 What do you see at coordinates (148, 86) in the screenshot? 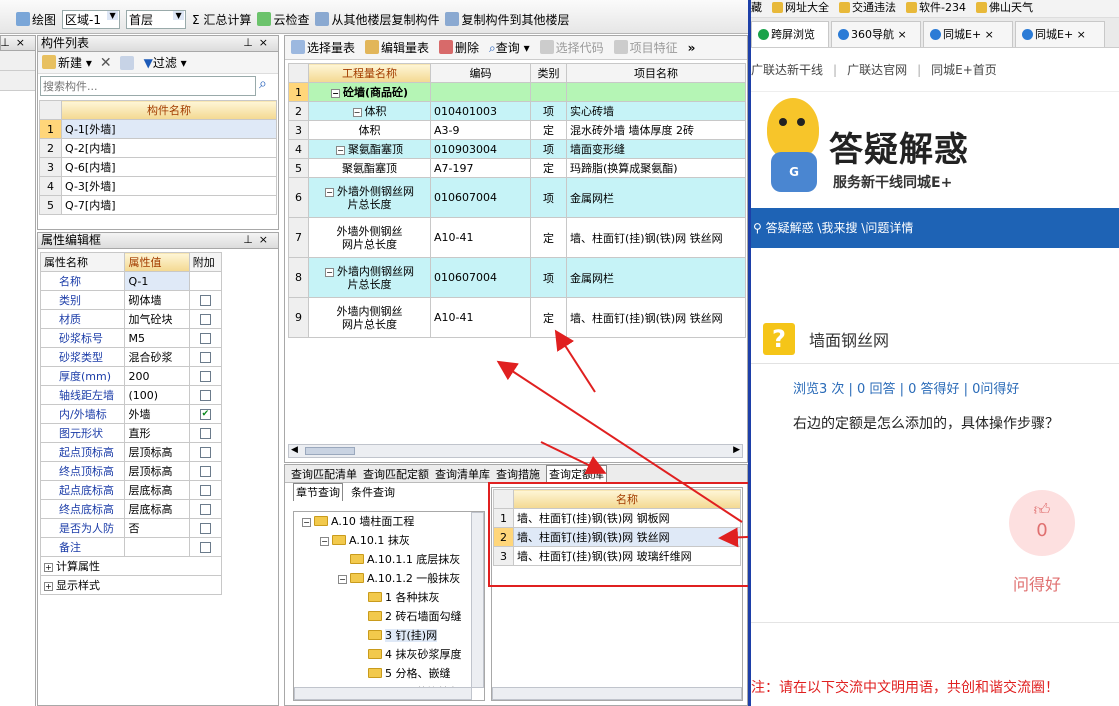
I see `component-search-input` at bounding box center [148, 86].